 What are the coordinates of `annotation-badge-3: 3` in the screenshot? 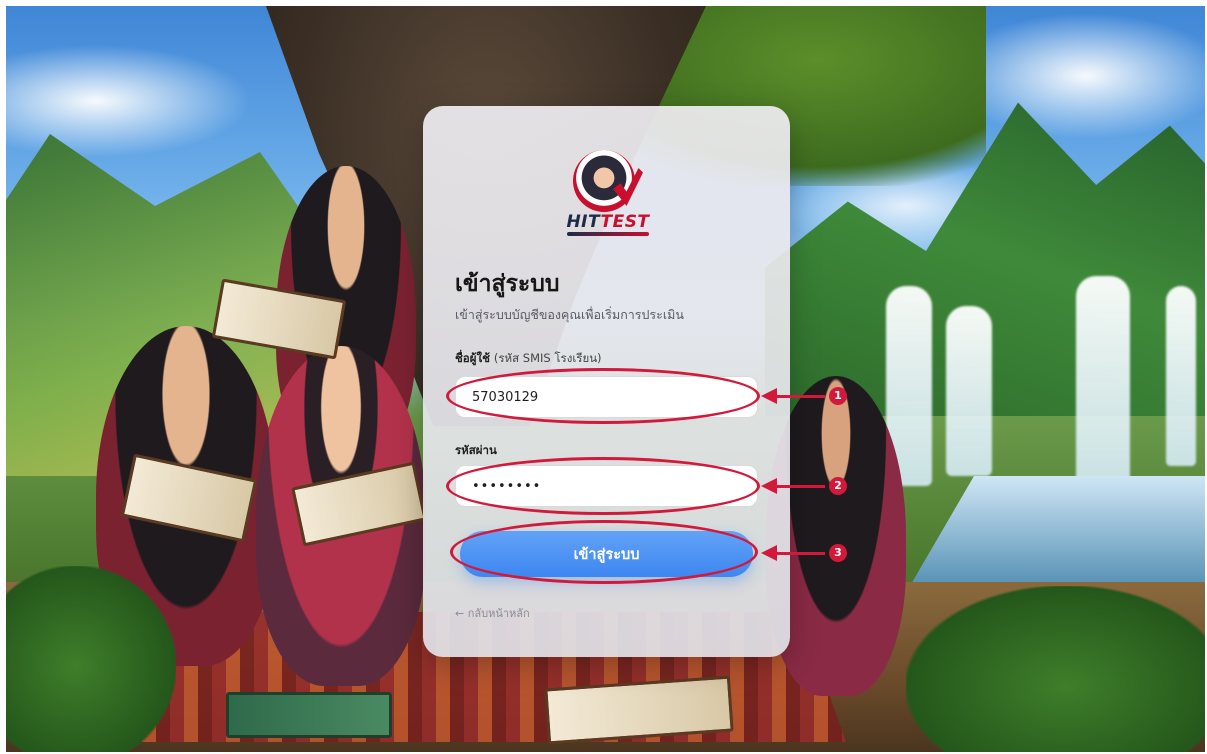 It's located at (838, 553).